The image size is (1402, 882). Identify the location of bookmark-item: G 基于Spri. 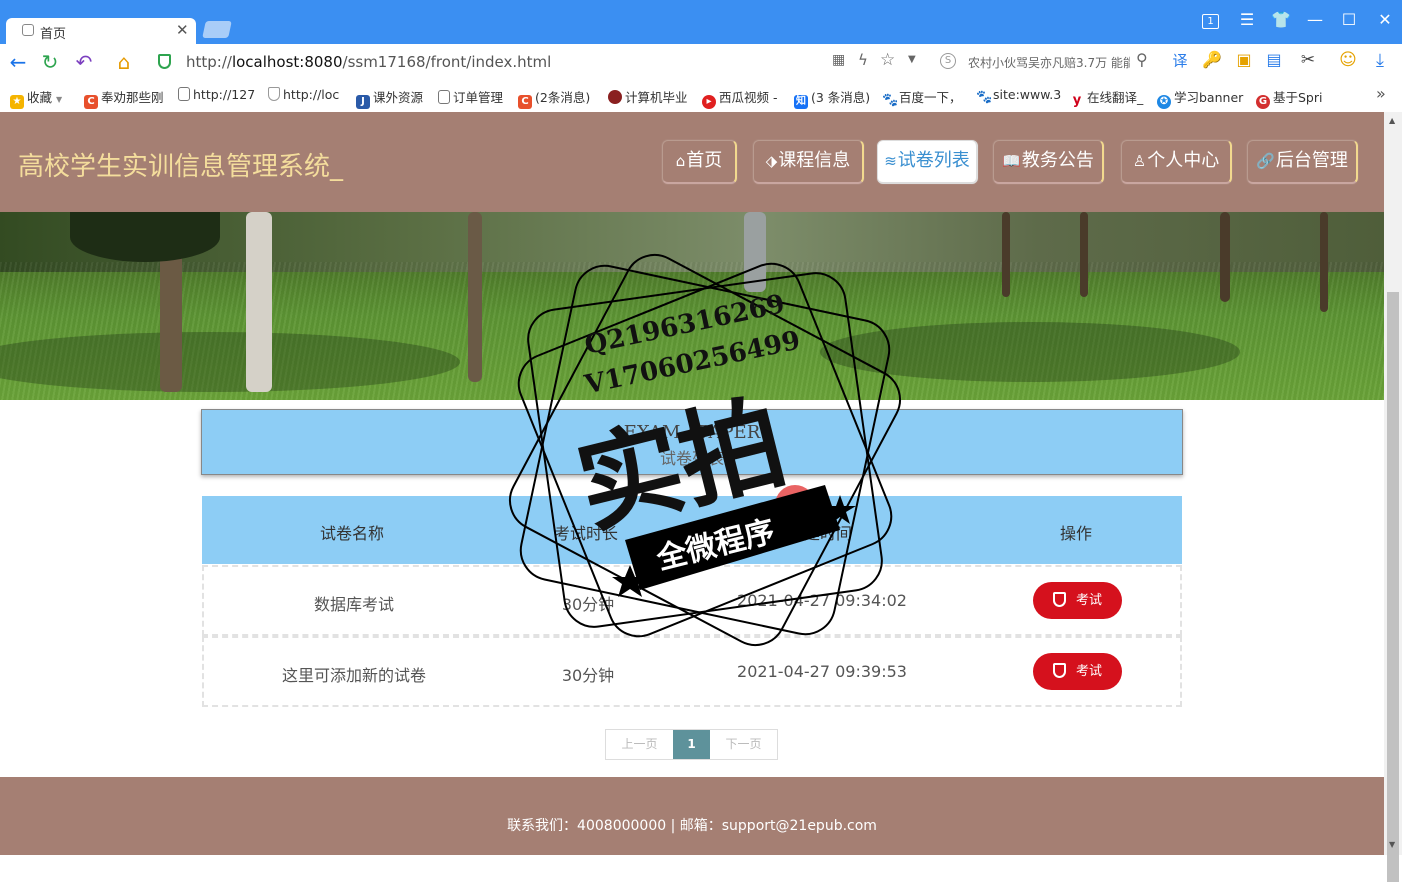
(1289, 98).